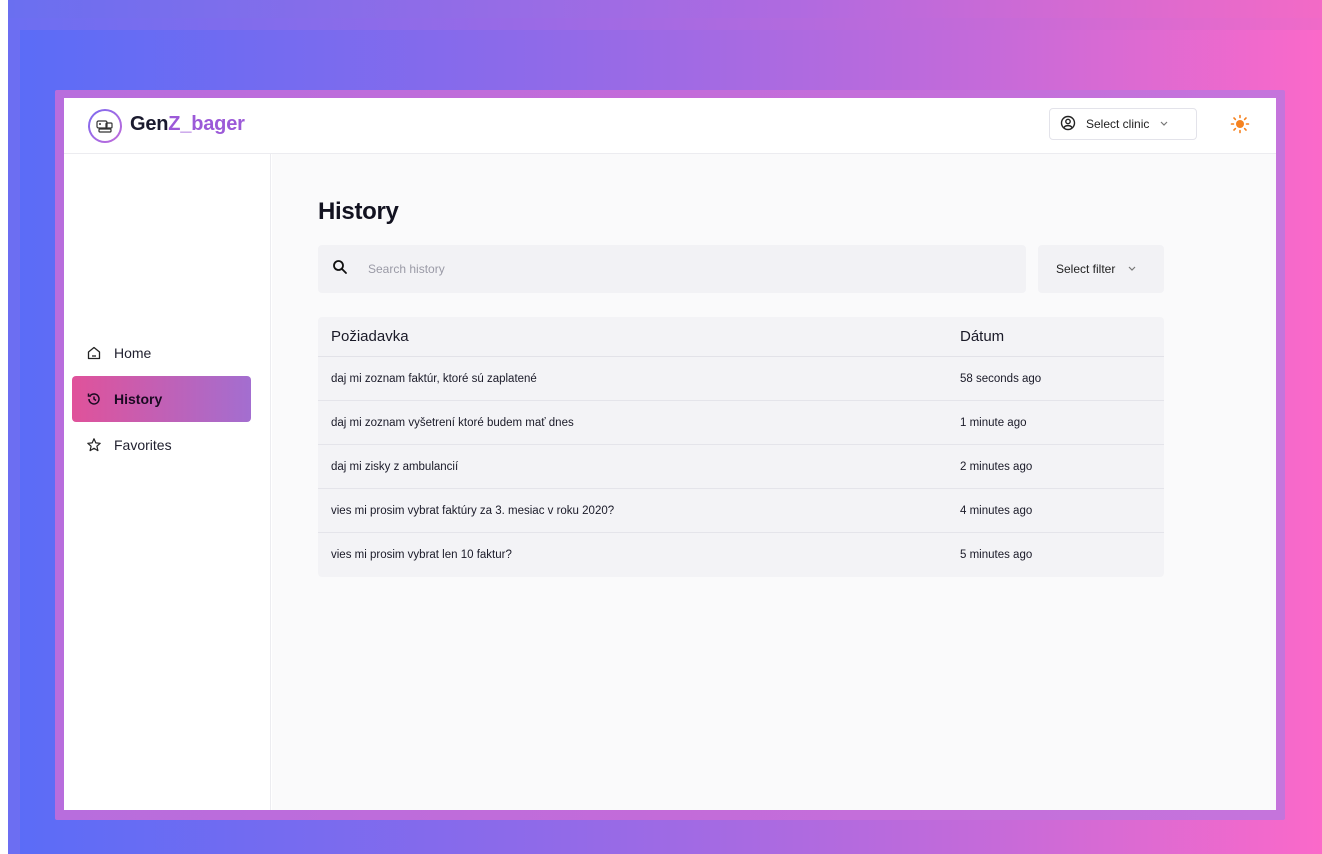 Image resolution: width=1322 pixels, height=854 pixels. What do you see at coordinates (133, 353) in the screenshot?
I see `sidebar-item-label: Home` at bounding box center [133, 353].